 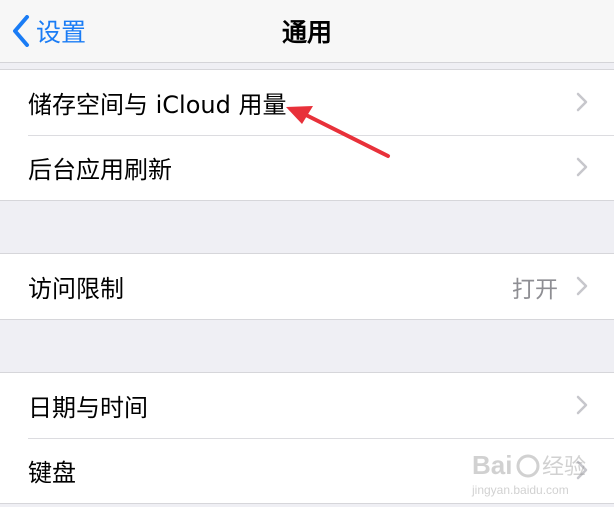 What do you see at coordinates (52, 473) in the screenshot?
I see `row-label: 键盘` at bounding box center [52, 473].